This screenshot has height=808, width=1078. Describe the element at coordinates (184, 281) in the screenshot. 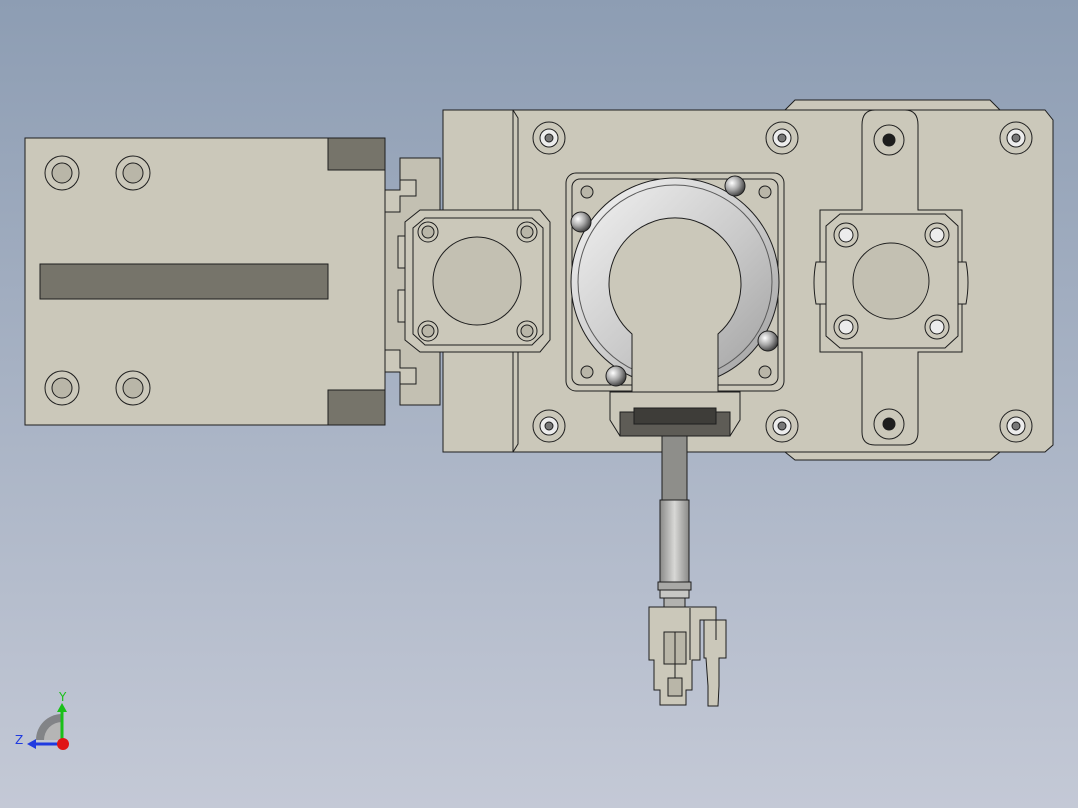

I see `motor-slot` at that location.